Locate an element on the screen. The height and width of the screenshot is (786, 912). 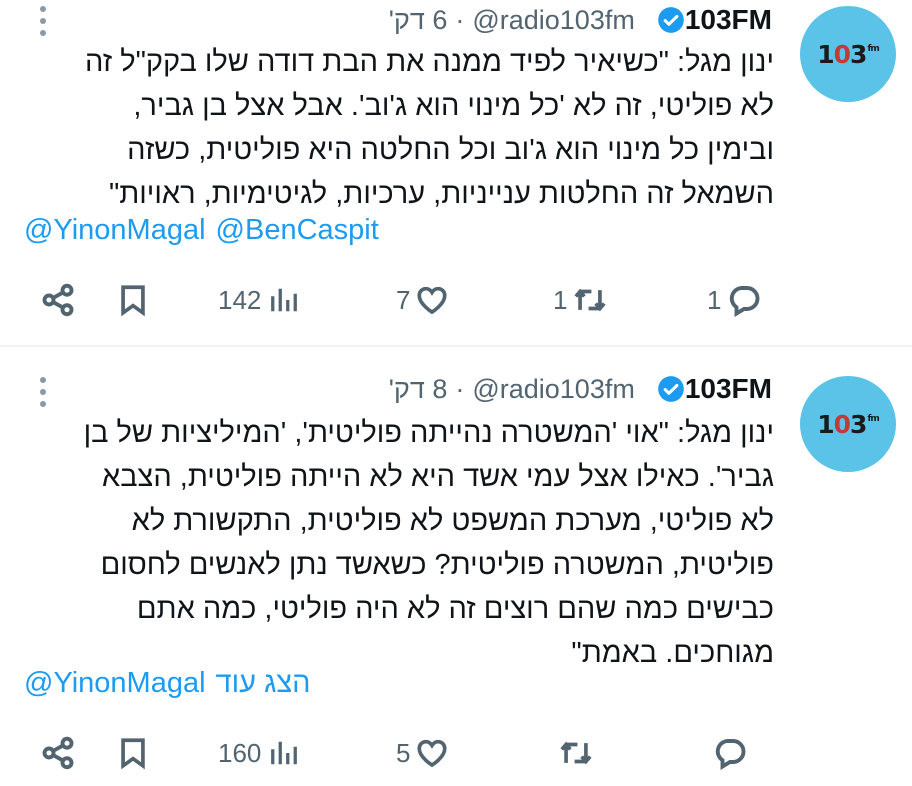
retweet-button: 1 is located at coordinates (581, 300).